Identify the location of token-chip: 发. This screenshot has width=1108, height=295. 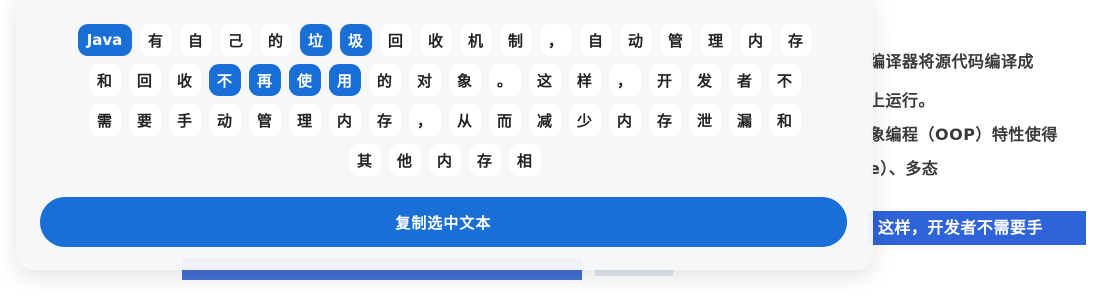
(704, 80).